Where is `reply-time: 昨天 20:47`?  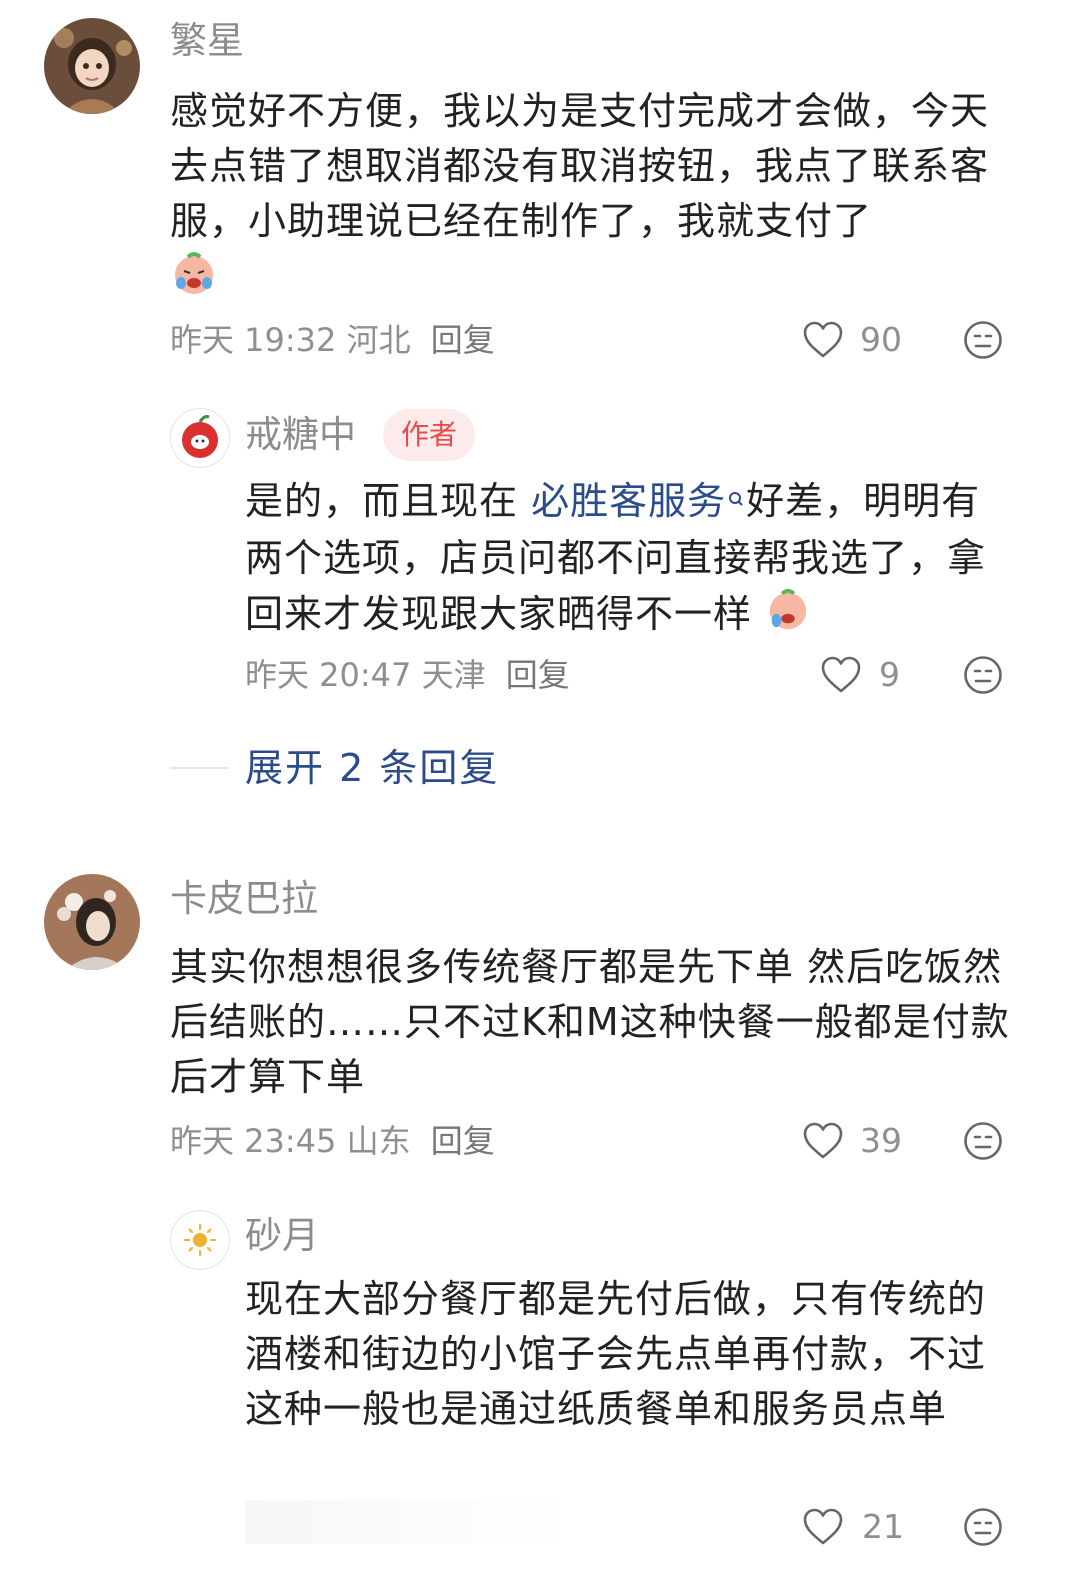 reply-time: 昨天 20:47 is located at coordinates (328, 675).